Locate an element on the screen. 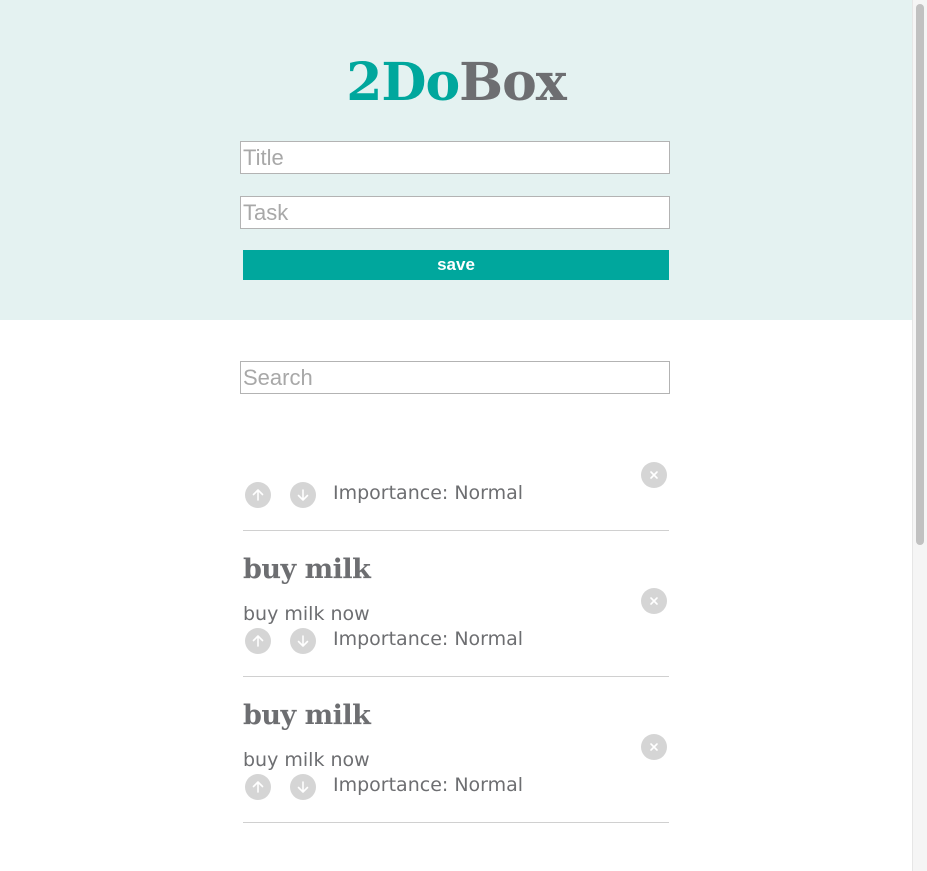  logo-part-a: 2Do is located at coordinates (403, 82).